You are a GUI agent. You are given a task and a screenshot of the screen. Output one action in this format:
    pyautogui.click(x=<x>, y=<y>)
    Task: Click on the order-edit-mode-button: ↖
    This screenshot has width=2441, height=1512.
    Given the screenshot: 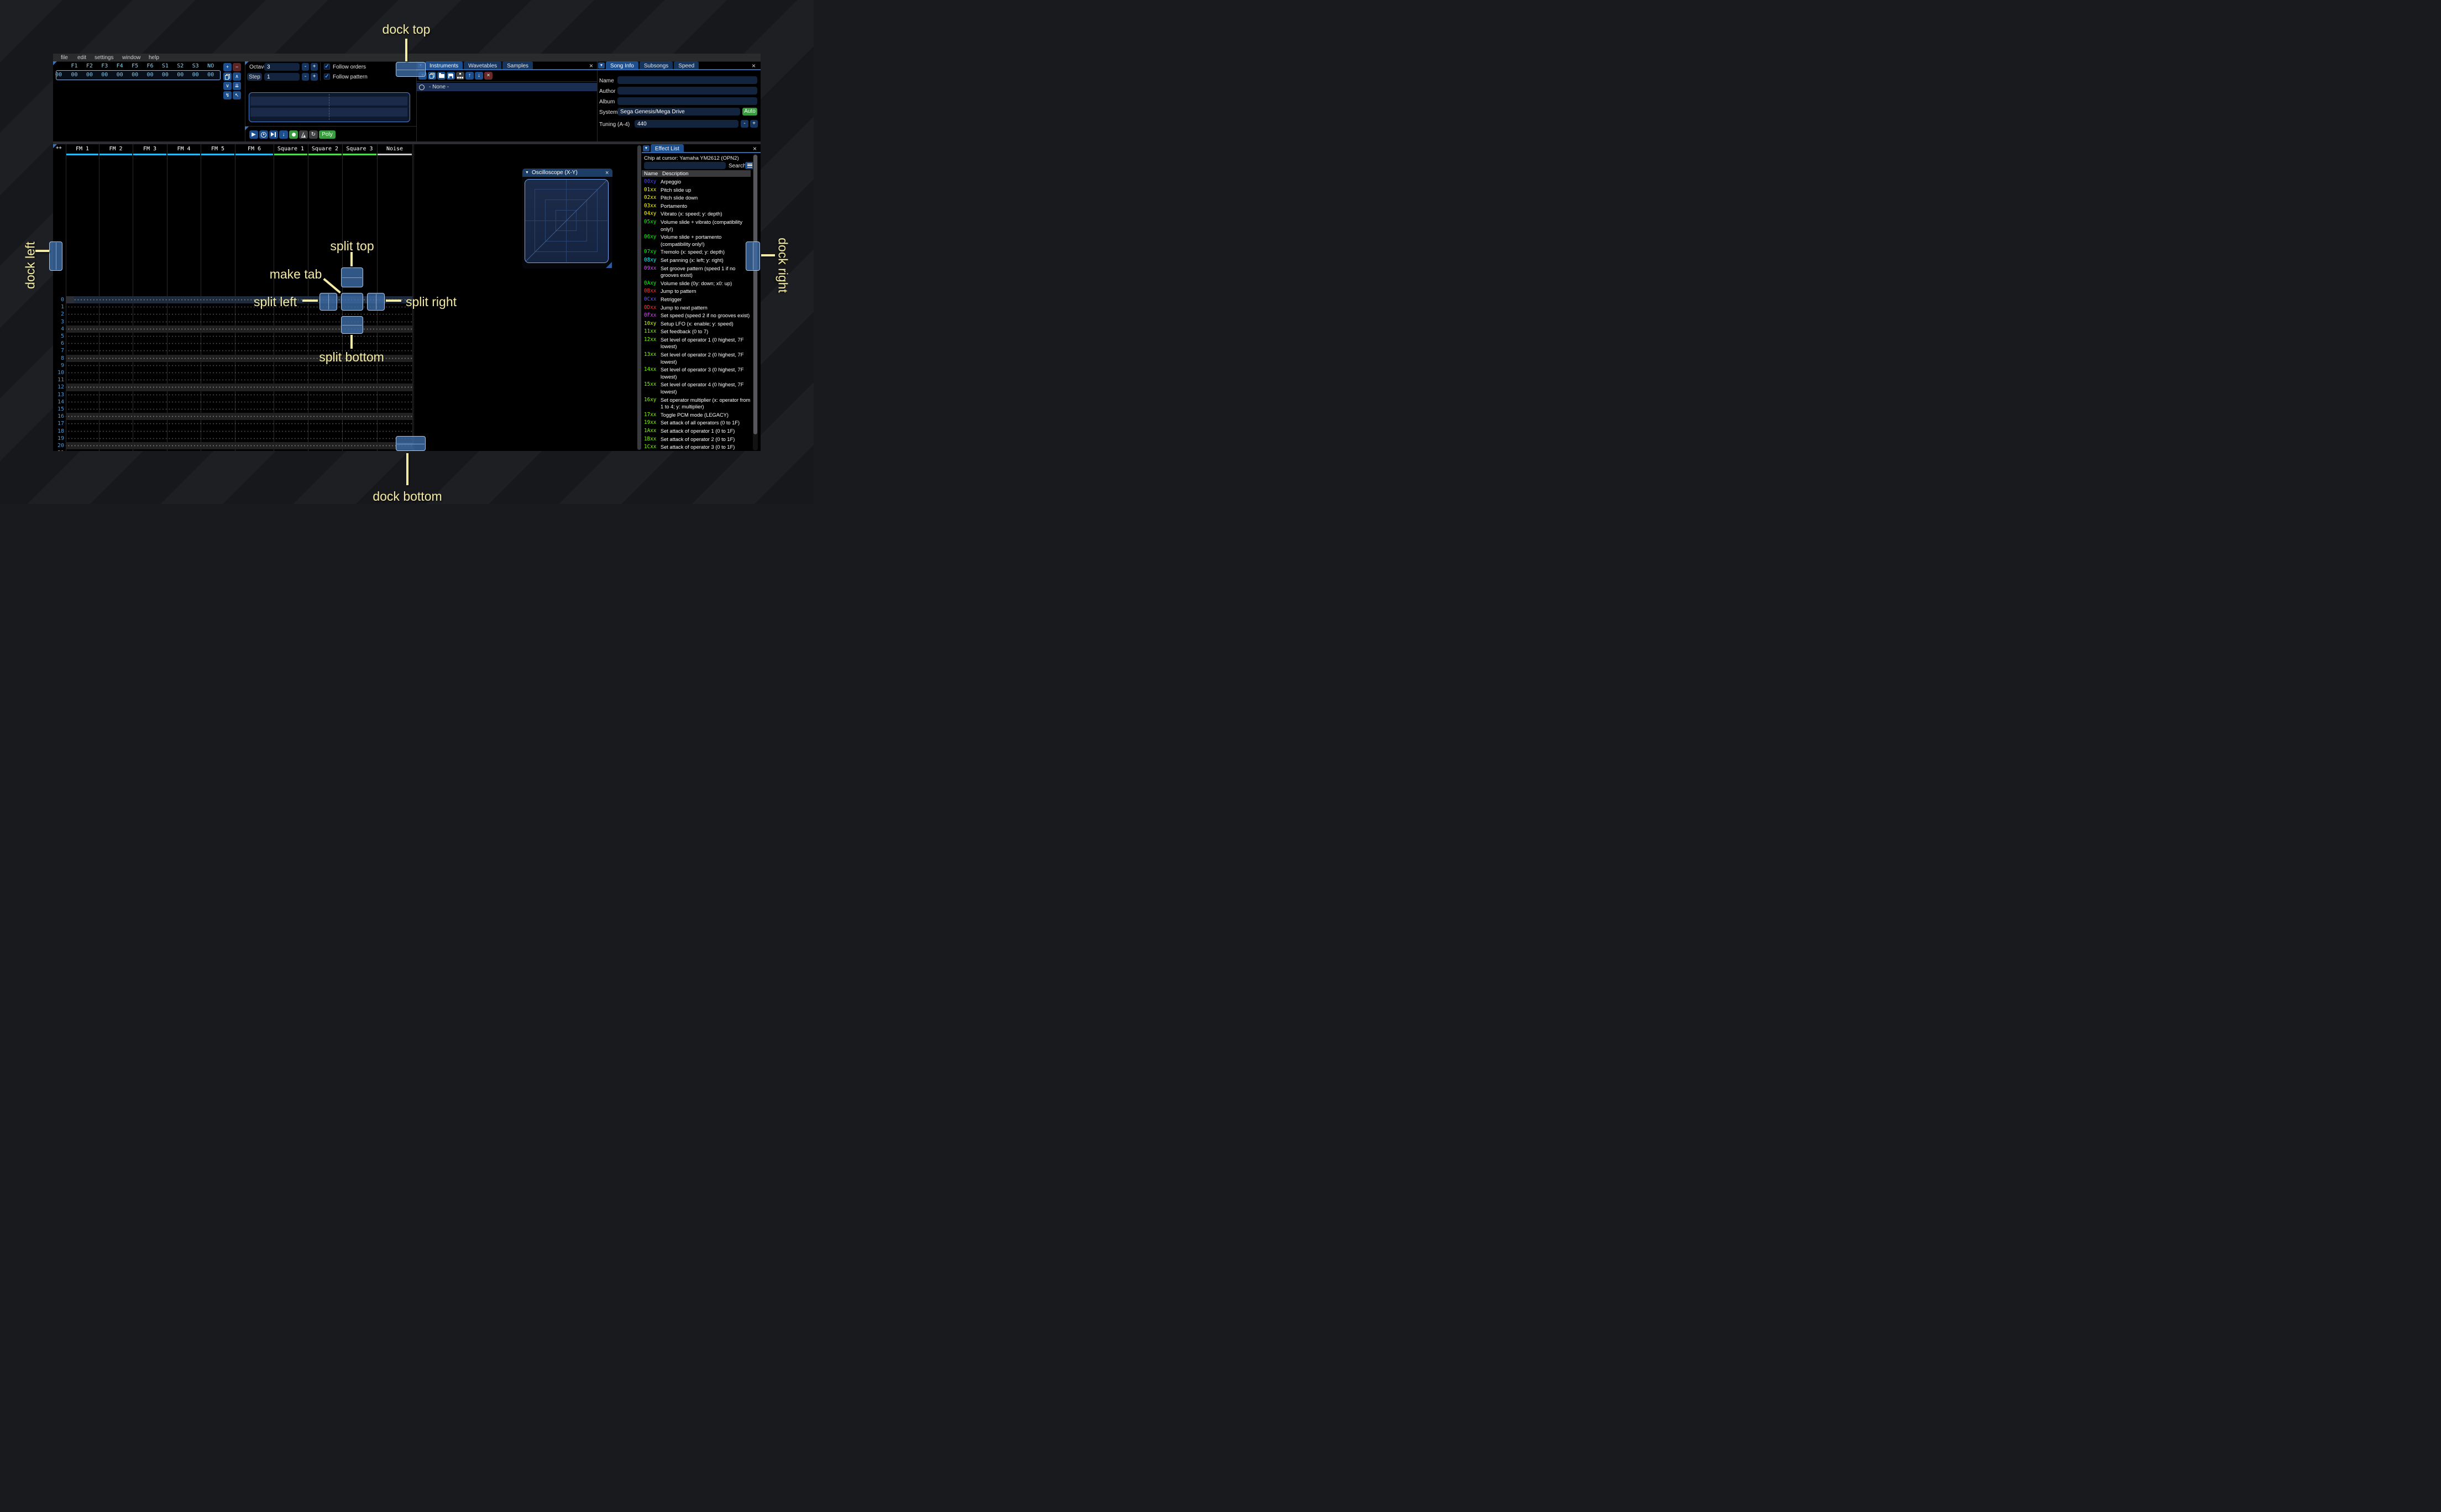 What is the action you would take?
    pyautogui.click(x=237, y=95)
    